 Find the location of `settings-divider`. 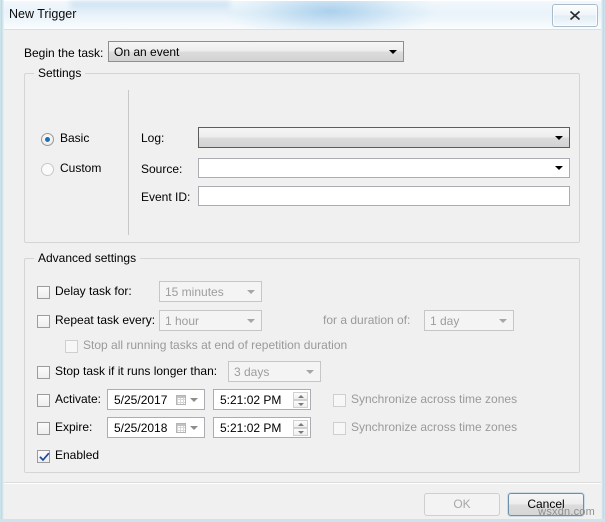

settings-divider is located at coordinates (128, 162).